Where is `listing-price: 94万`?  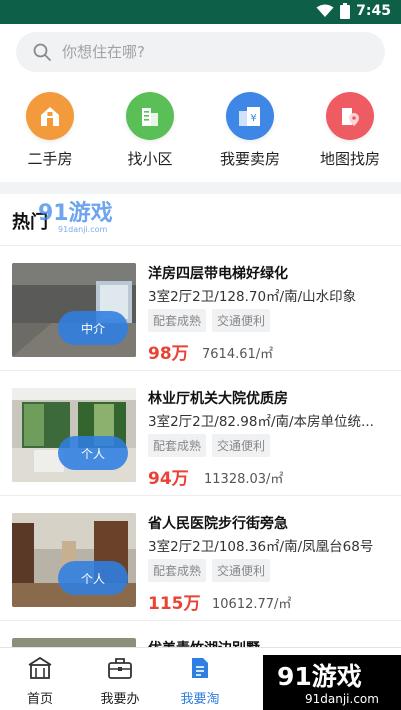 listing-price: 94万 is located at coordinates (168, 479).